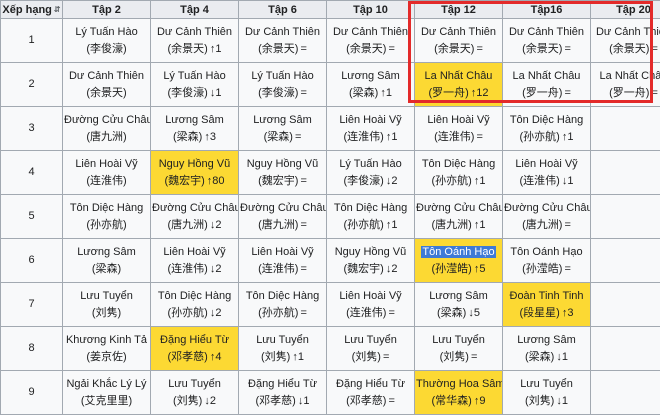 The height and width of the screenshot is (415, 660). I want to click on contestant-name-line: Đoàn Tinh Tinh, so click(546, 296).